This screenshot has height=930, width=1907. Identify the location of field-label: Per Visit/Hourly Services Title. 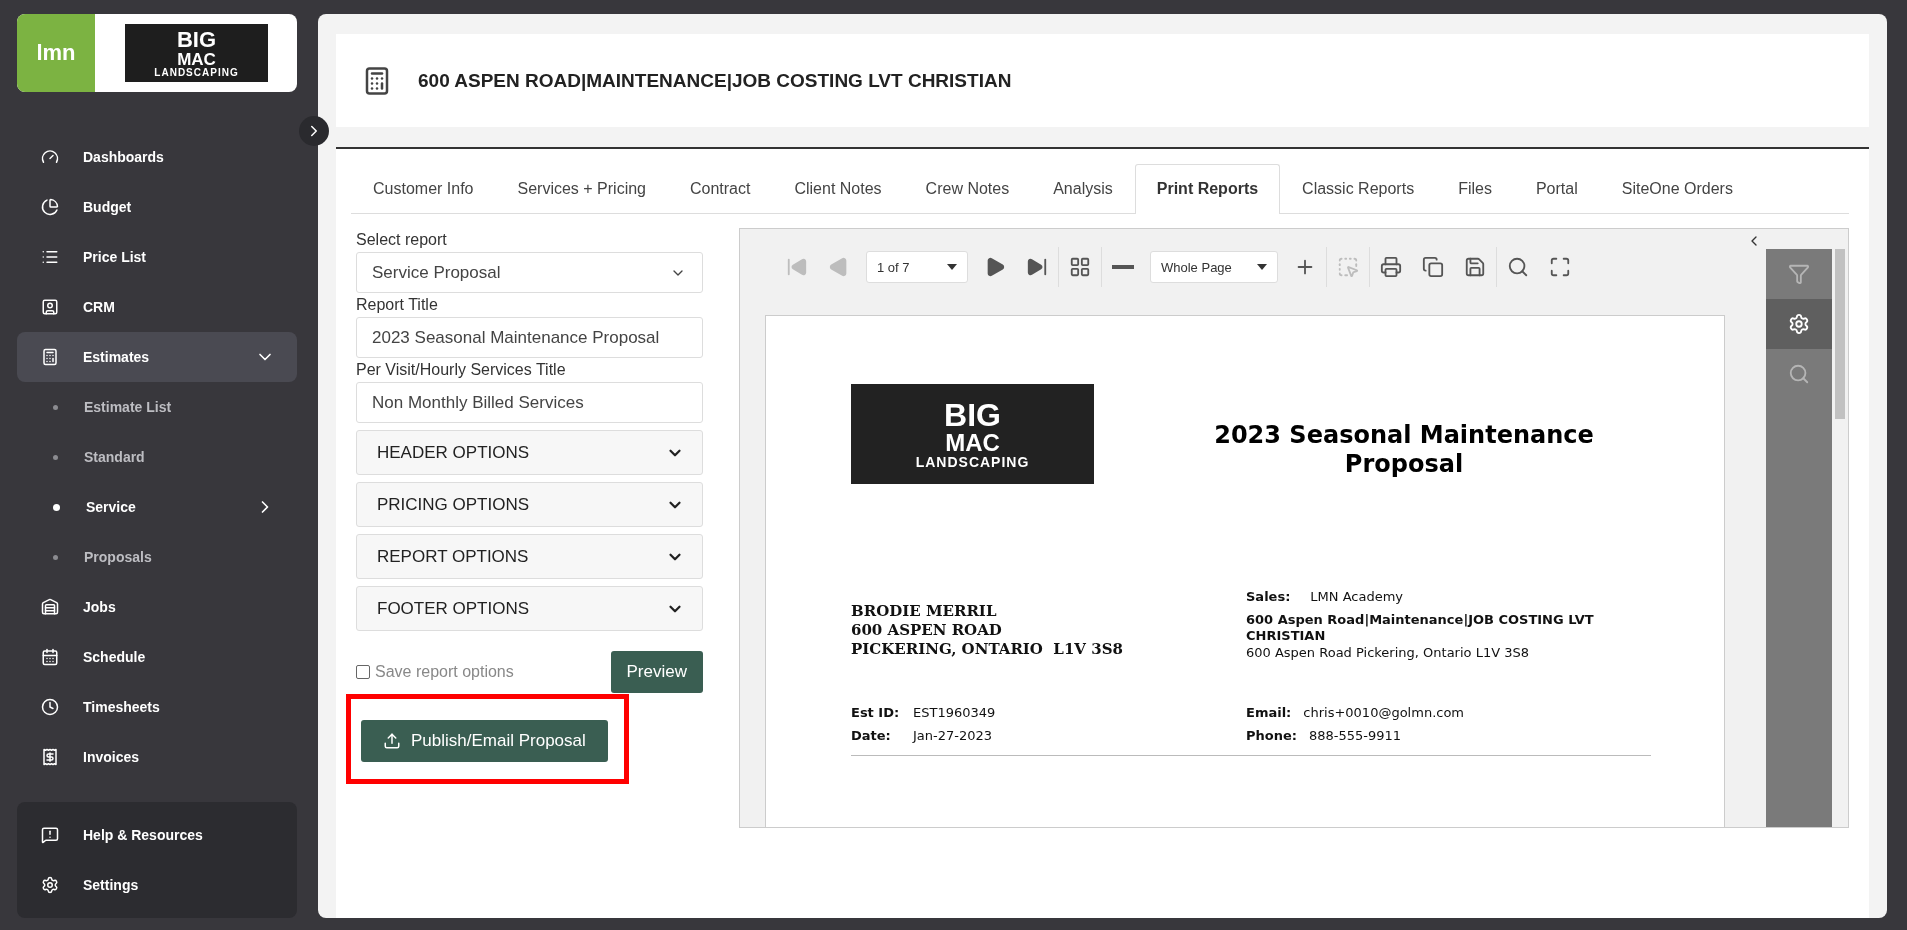
(461, 370).